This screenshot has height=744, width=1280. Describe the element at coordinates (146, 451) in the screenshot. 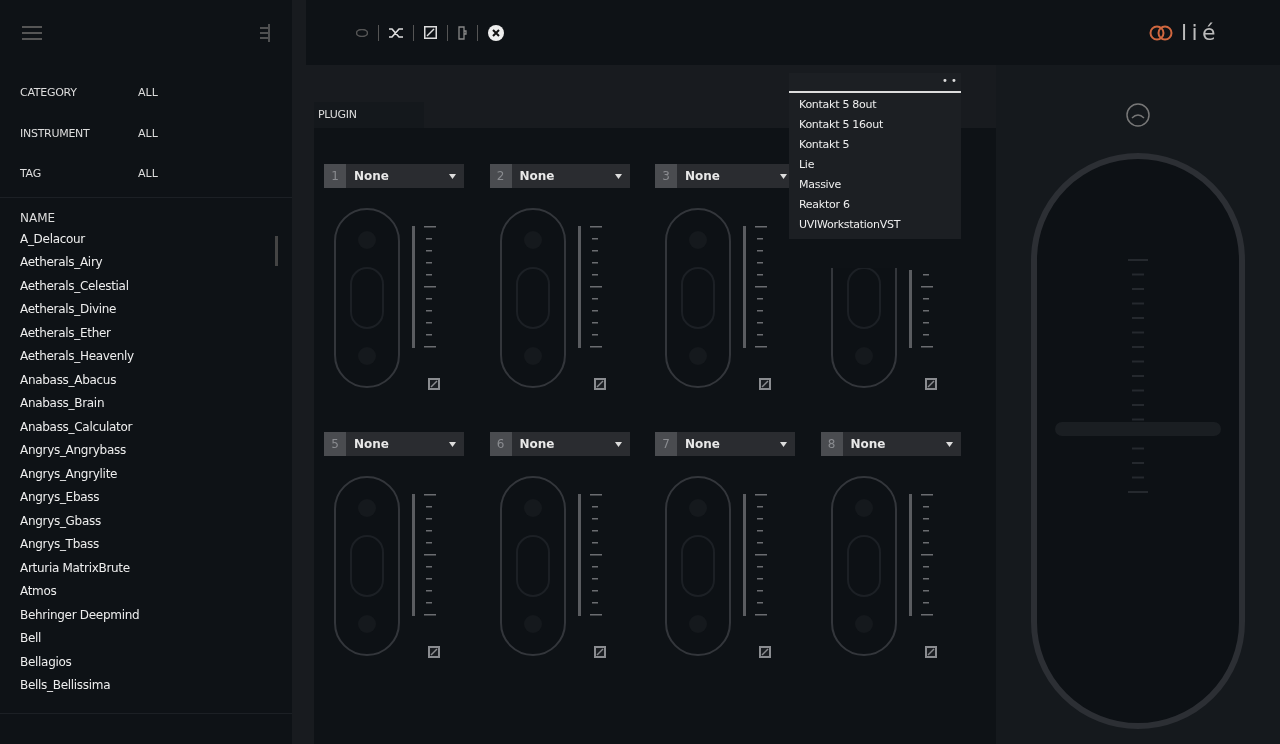

I see `list-item: Angrys_Angrybass` at that location.